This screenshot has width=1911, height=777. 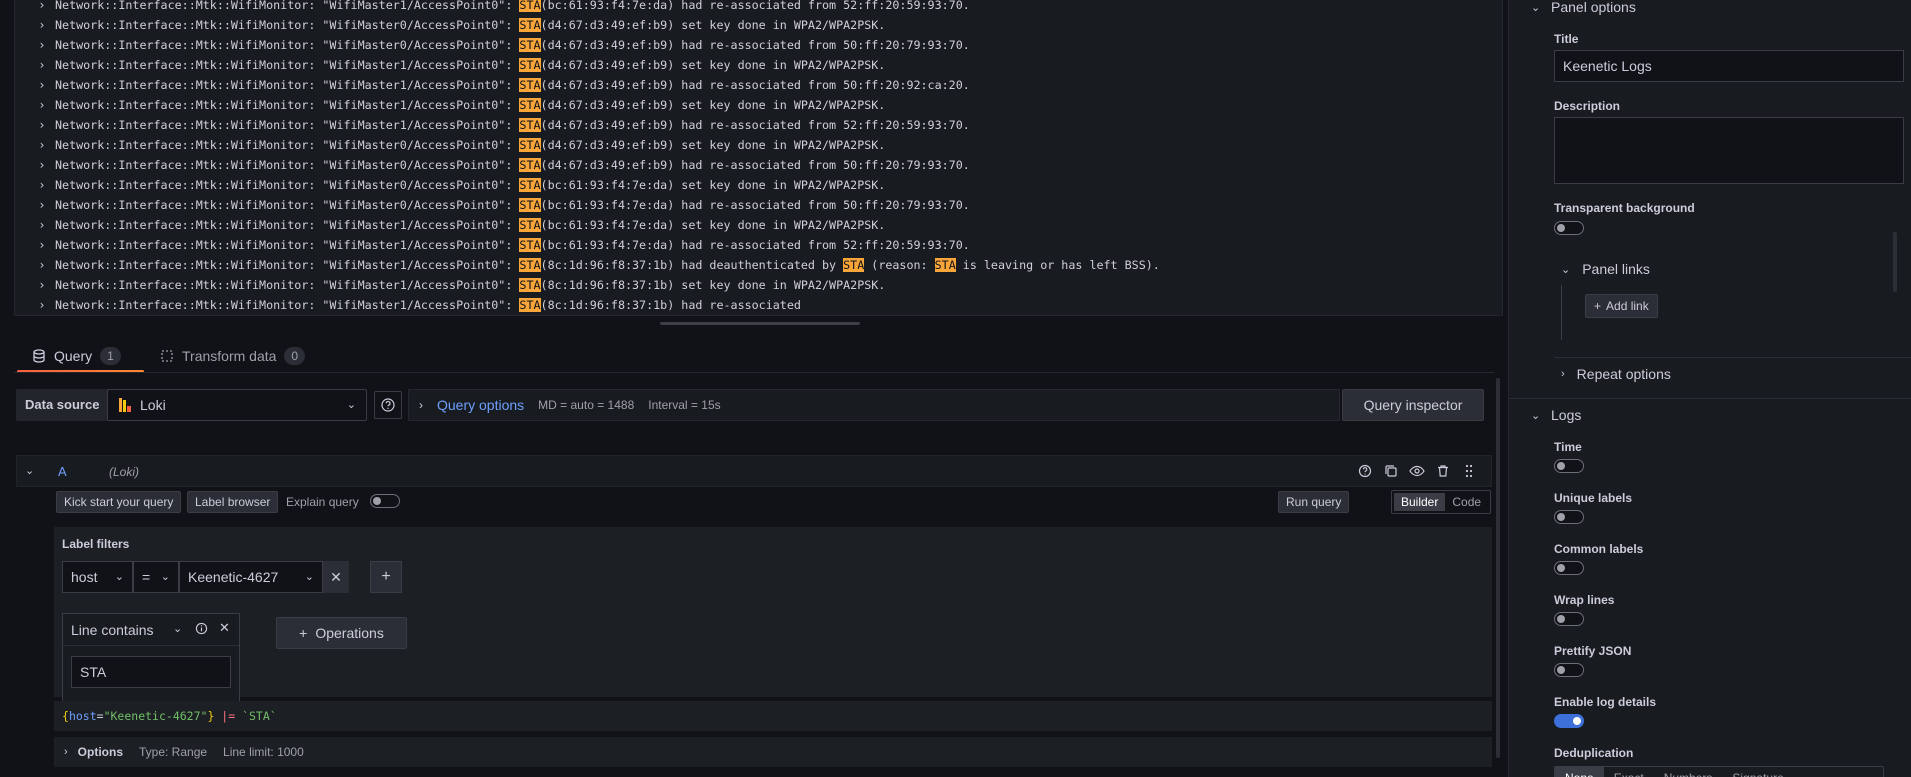 What do you see at coordinates (146, 577) in the screenshot?
I see `label-operator-value: =` at bounding box center [146, 577].